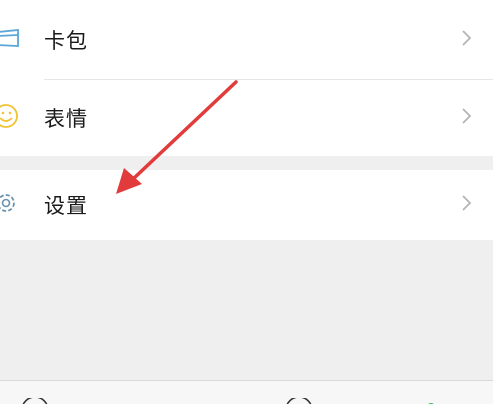  Describe the element at coordinates (246, 392) in the screenshot. I see `bottom-tab-bar` at that location.